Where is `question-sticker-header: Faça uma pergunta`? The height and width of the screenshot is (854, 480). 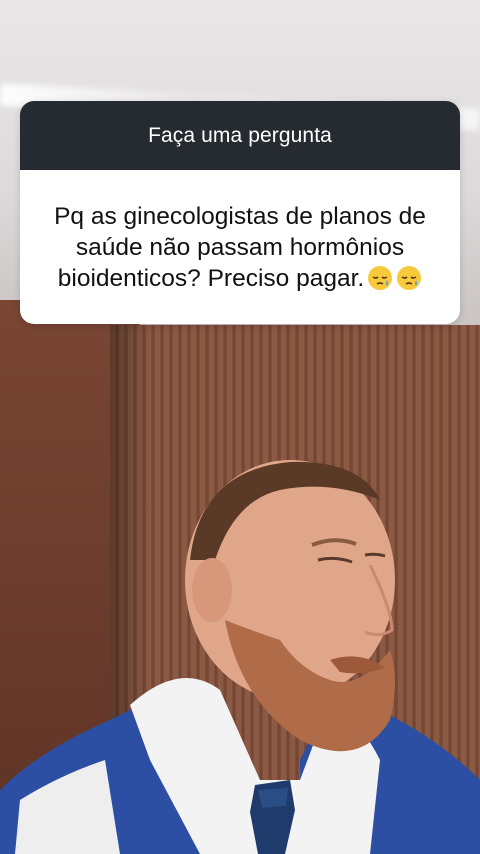
question-sticker-header: Faça uma pergunta is located at coordinates (240, 135).